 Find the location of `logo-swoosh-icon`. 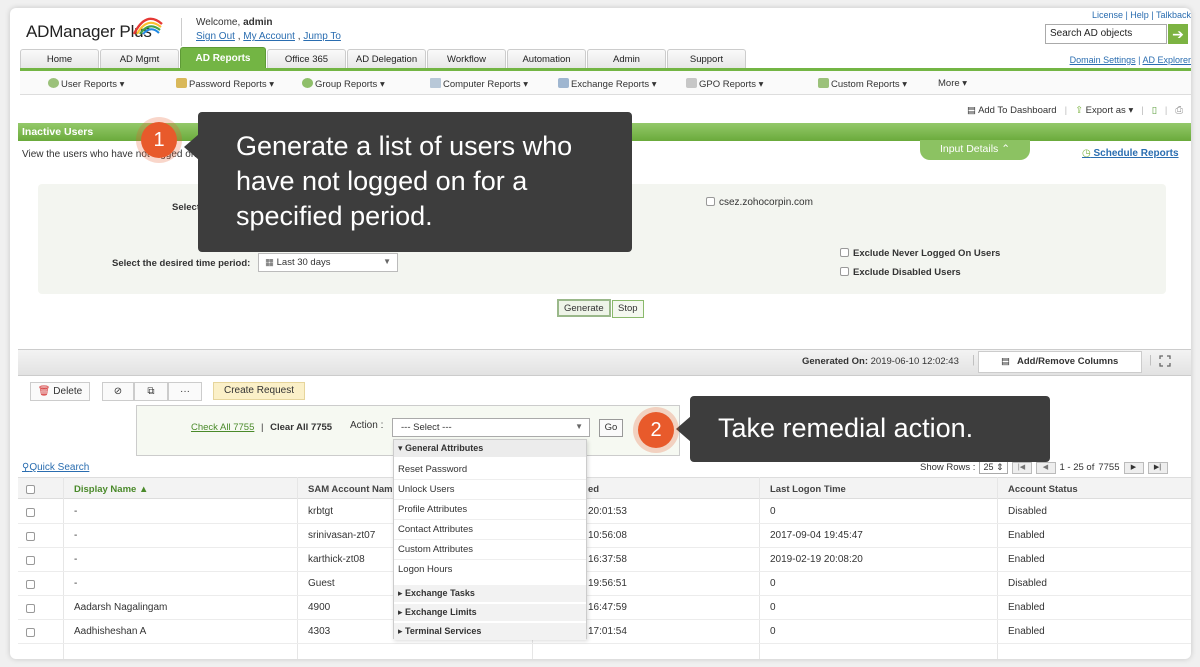

logo-swoosh-icon is located at coordinates (147, 26).